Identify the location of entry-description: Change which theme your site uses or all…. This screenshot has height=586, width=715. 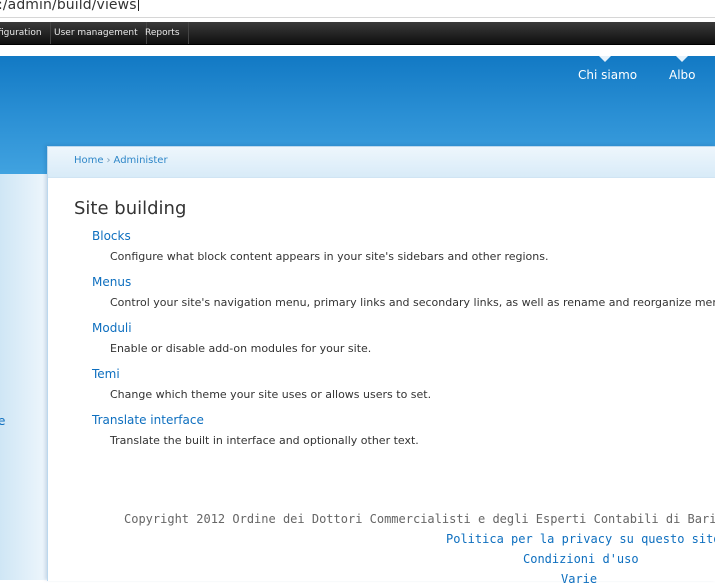
(271, 394).